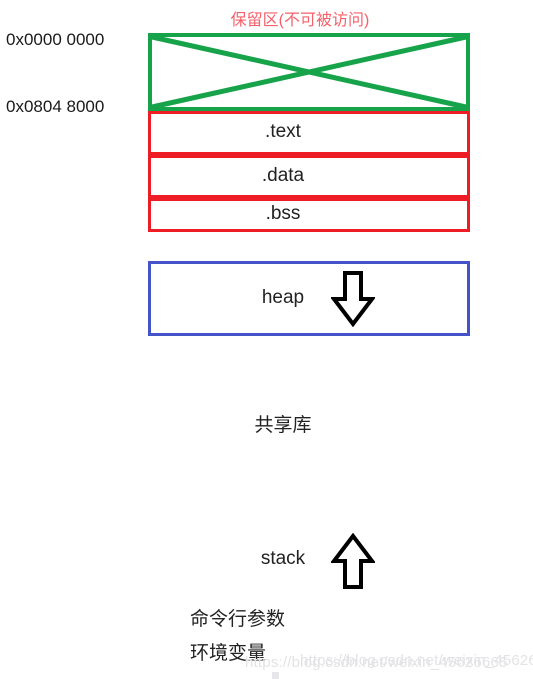 The image size is (533, 679). What do you see at coordinates (238, 619) in the screenshot?
I see `segment-command-line-args-label: 命令行参数` at bounding box center [238, 619].